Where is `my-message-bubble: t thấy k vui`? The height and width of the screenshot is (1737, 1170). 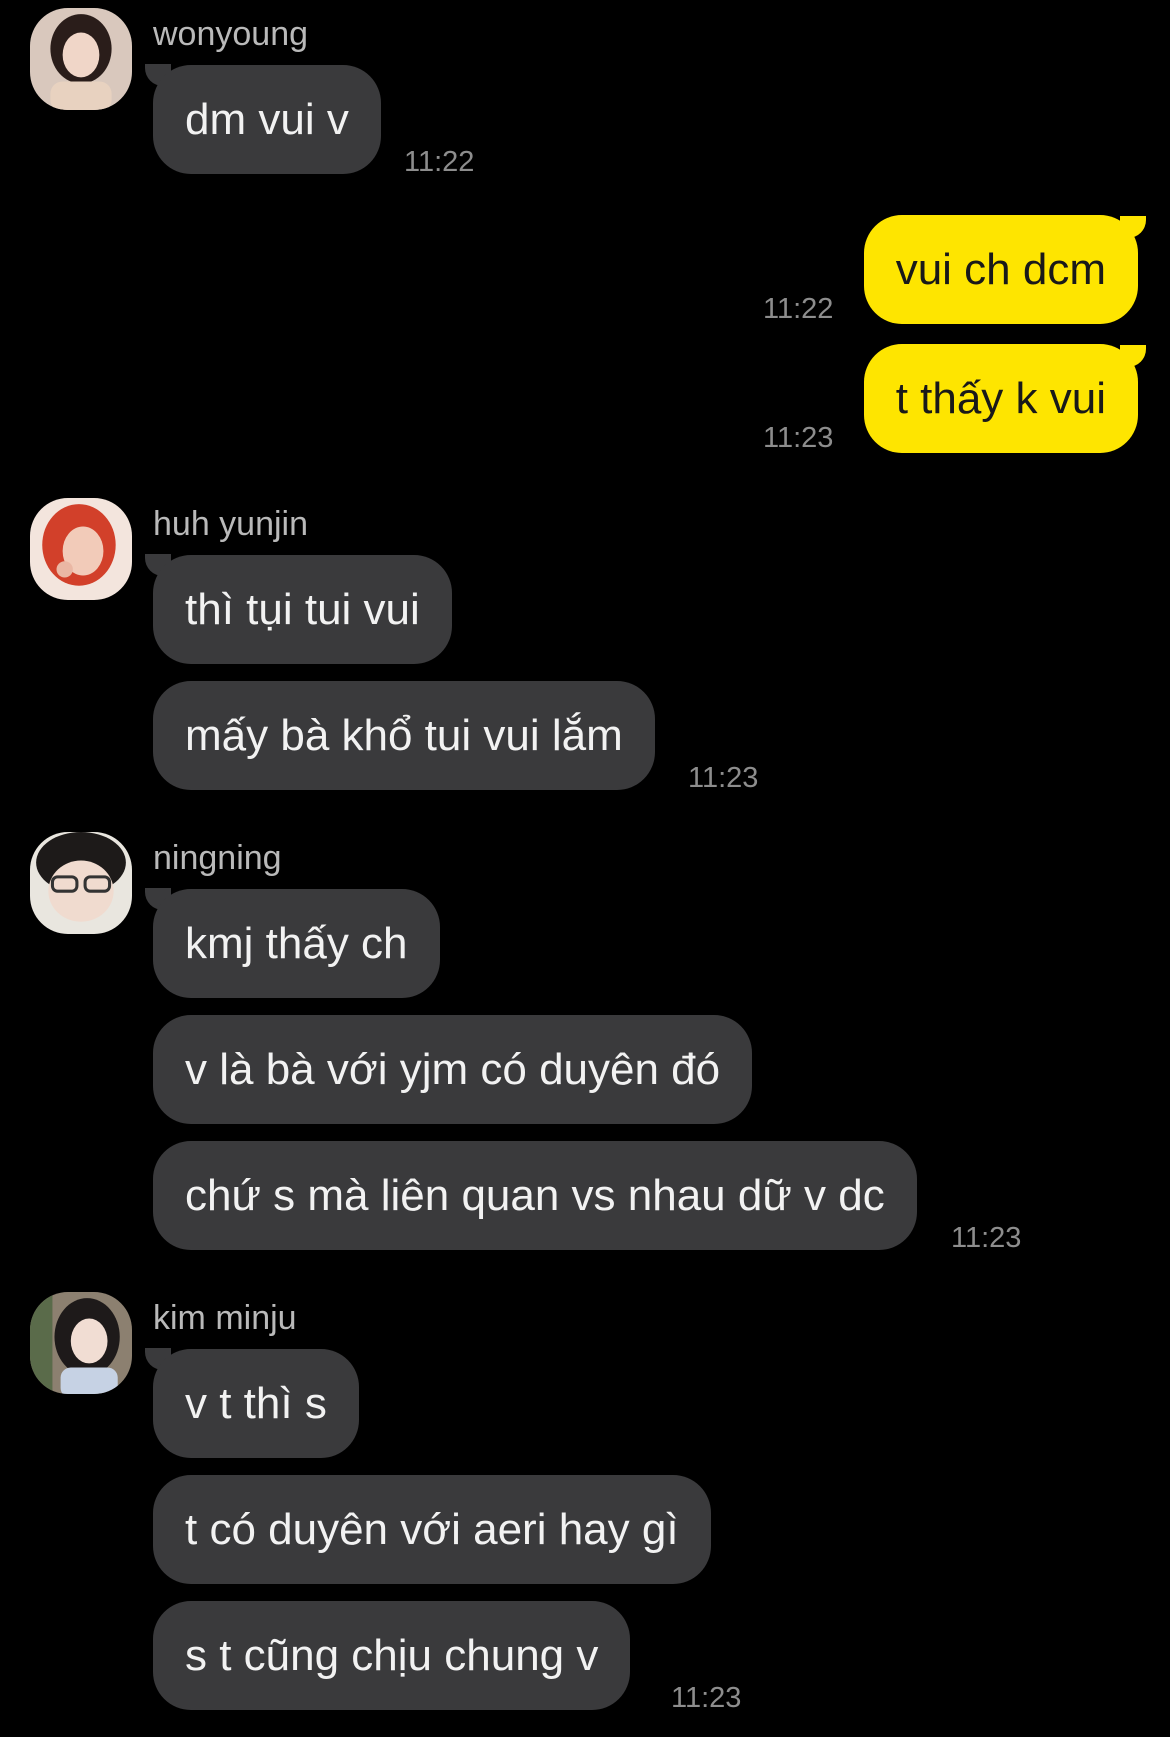 my-message-bubble: t thấy k vui is located at coordinates (1000, 398).